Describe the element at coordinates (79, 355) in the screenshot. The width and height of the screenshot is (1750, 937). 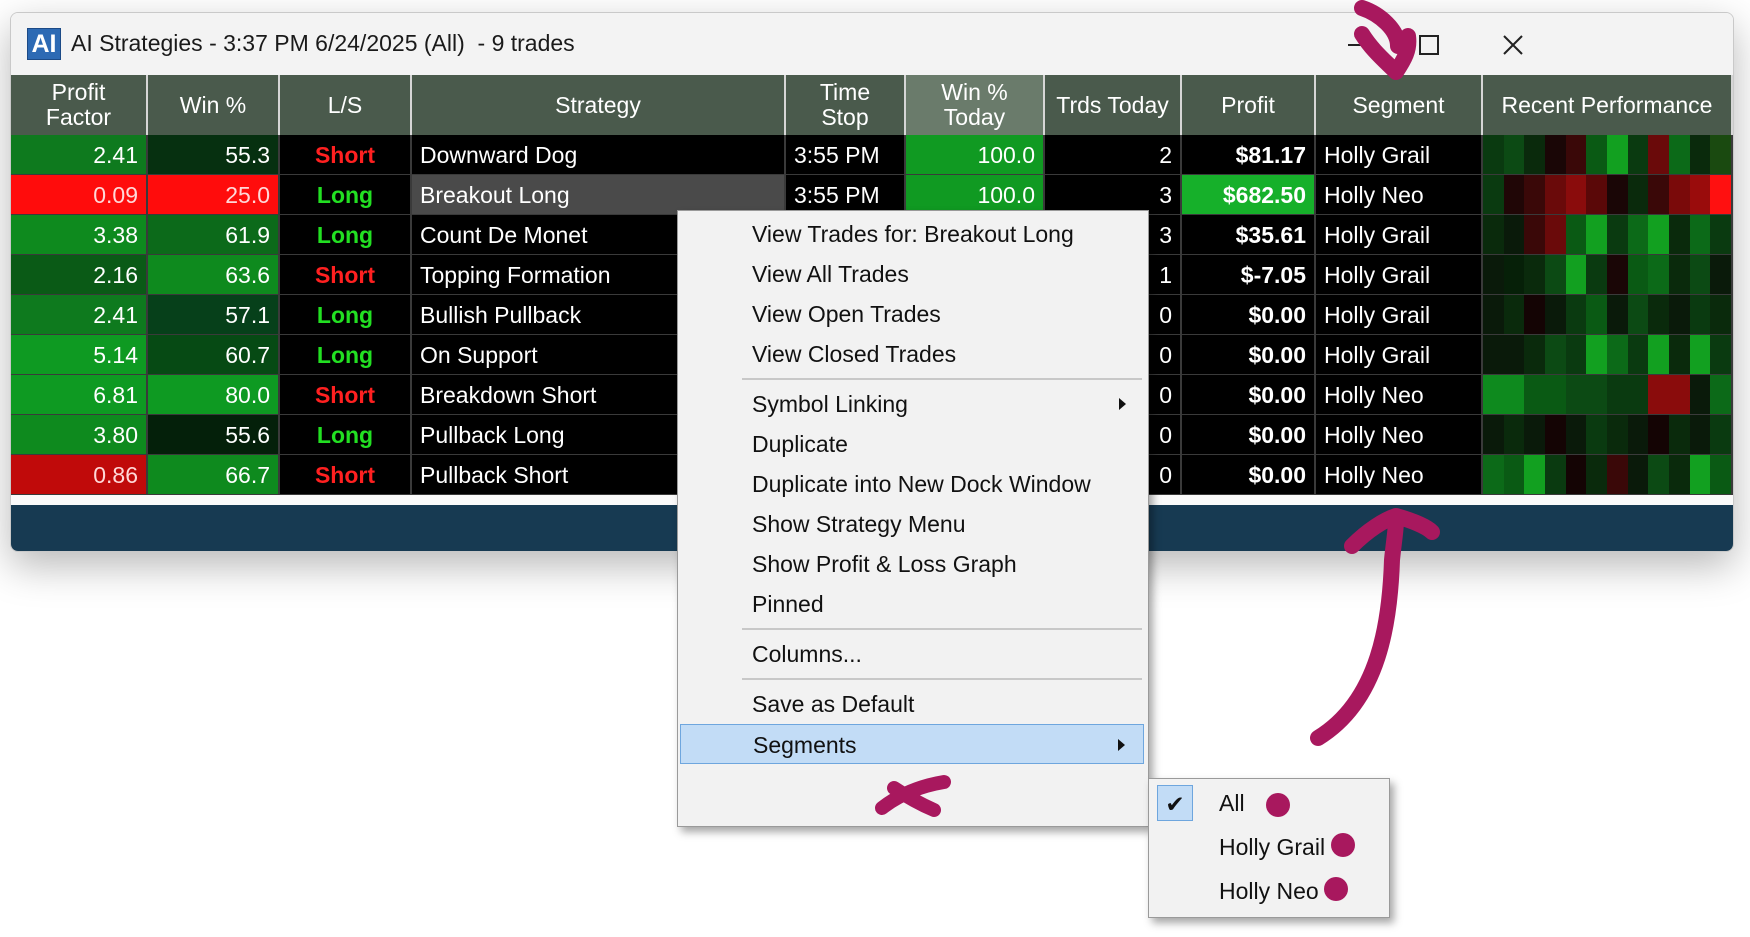
I see `profit-factor-cell: 5.14` at that location.